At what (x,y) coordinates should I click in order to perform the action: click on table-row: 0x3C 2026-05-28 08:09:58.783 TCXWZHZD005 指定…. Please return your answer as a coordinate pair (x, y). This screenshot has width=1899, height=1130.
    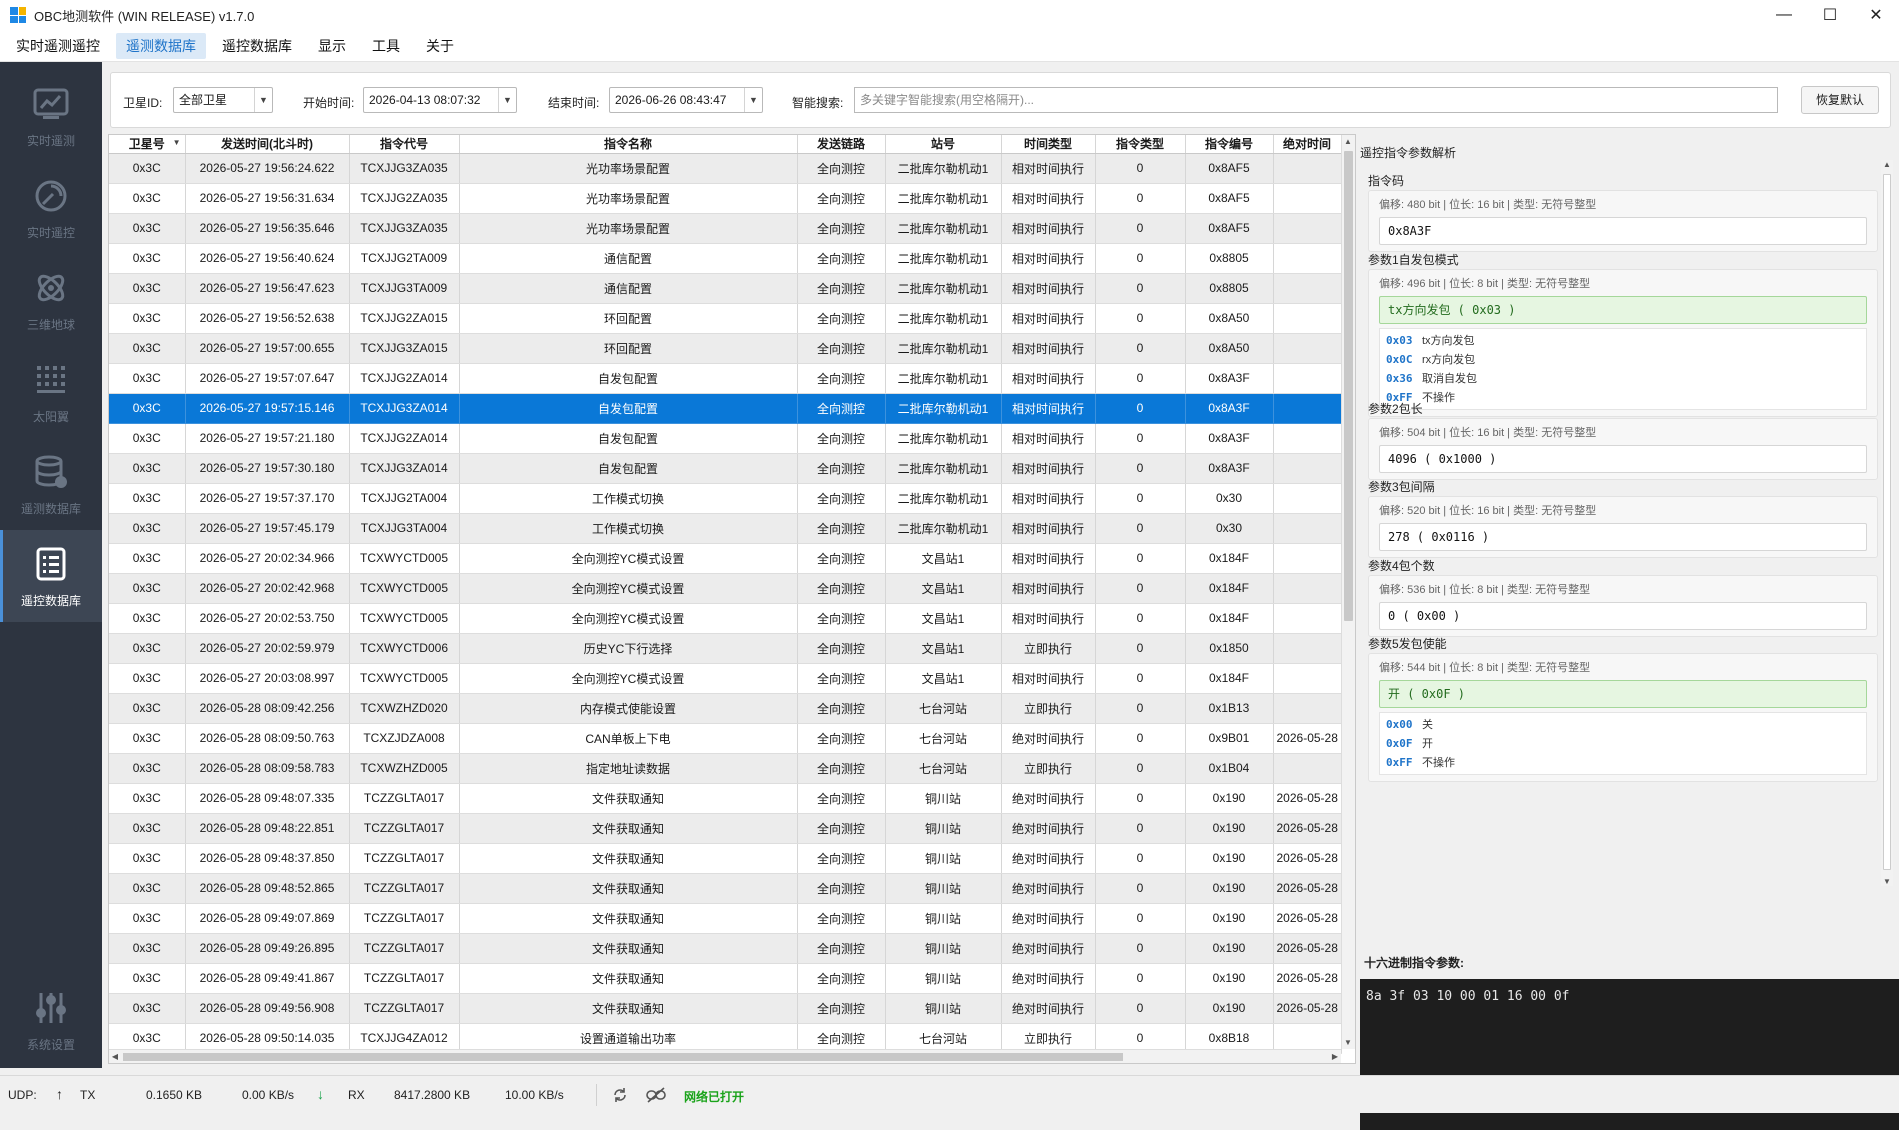
    Looking at the image, I should click on (725, 768).